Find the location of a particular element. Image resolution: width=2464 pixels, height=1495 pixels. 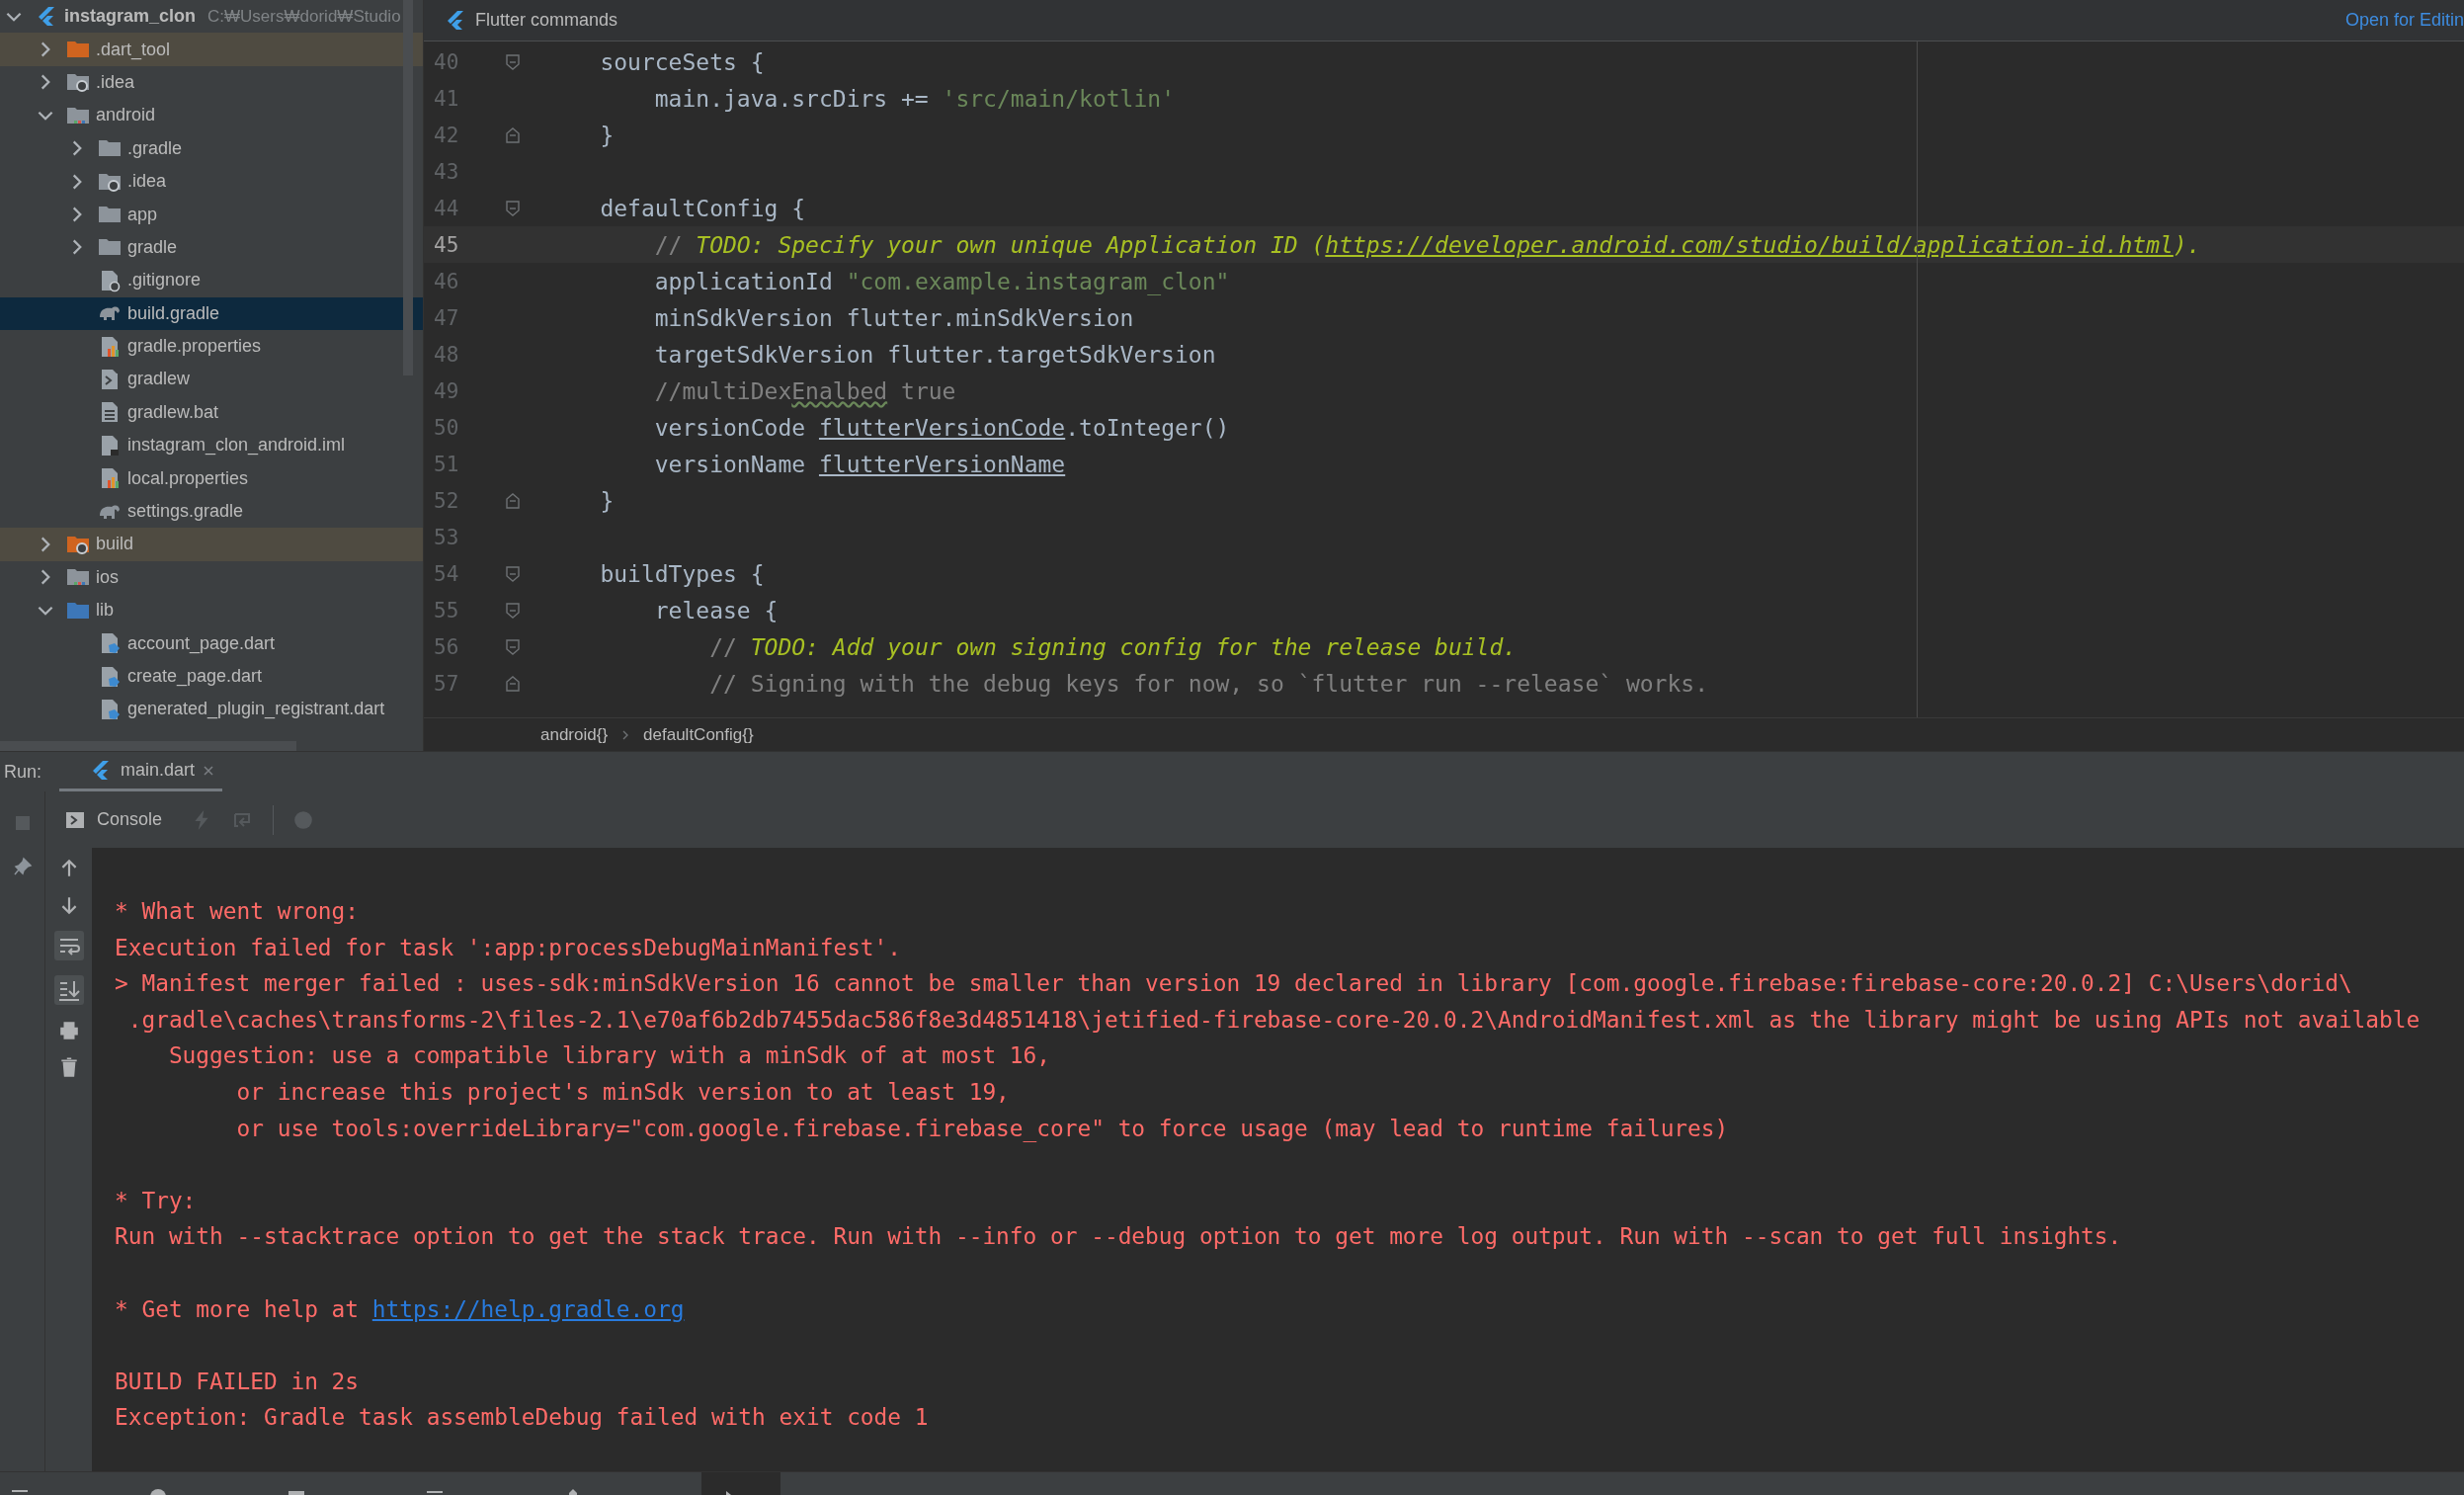

tree-item: build.gradle is located at coordinates (211, 313).